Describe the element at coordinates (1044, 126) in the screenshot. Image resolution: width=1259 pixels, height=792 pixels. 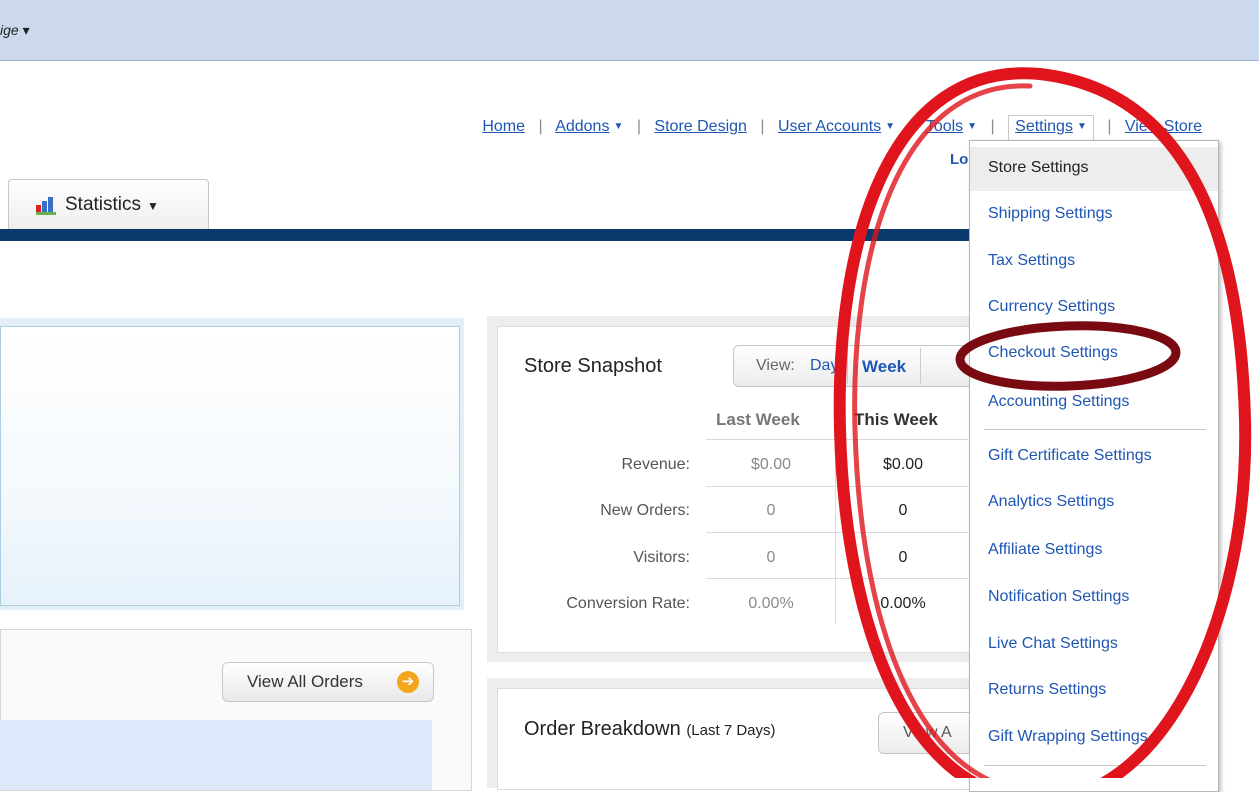
I see `nav-settings-label: Settings` at that location.